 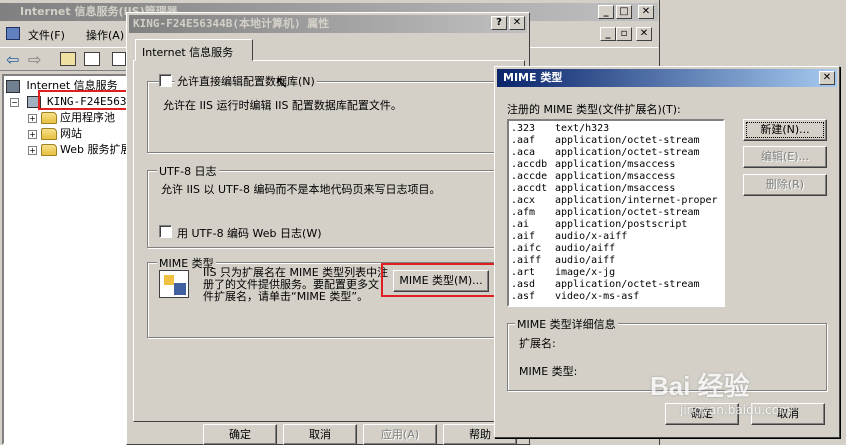 I want to click on watermark-url: jingyan.baidu.com, so click(x=735, y=410).